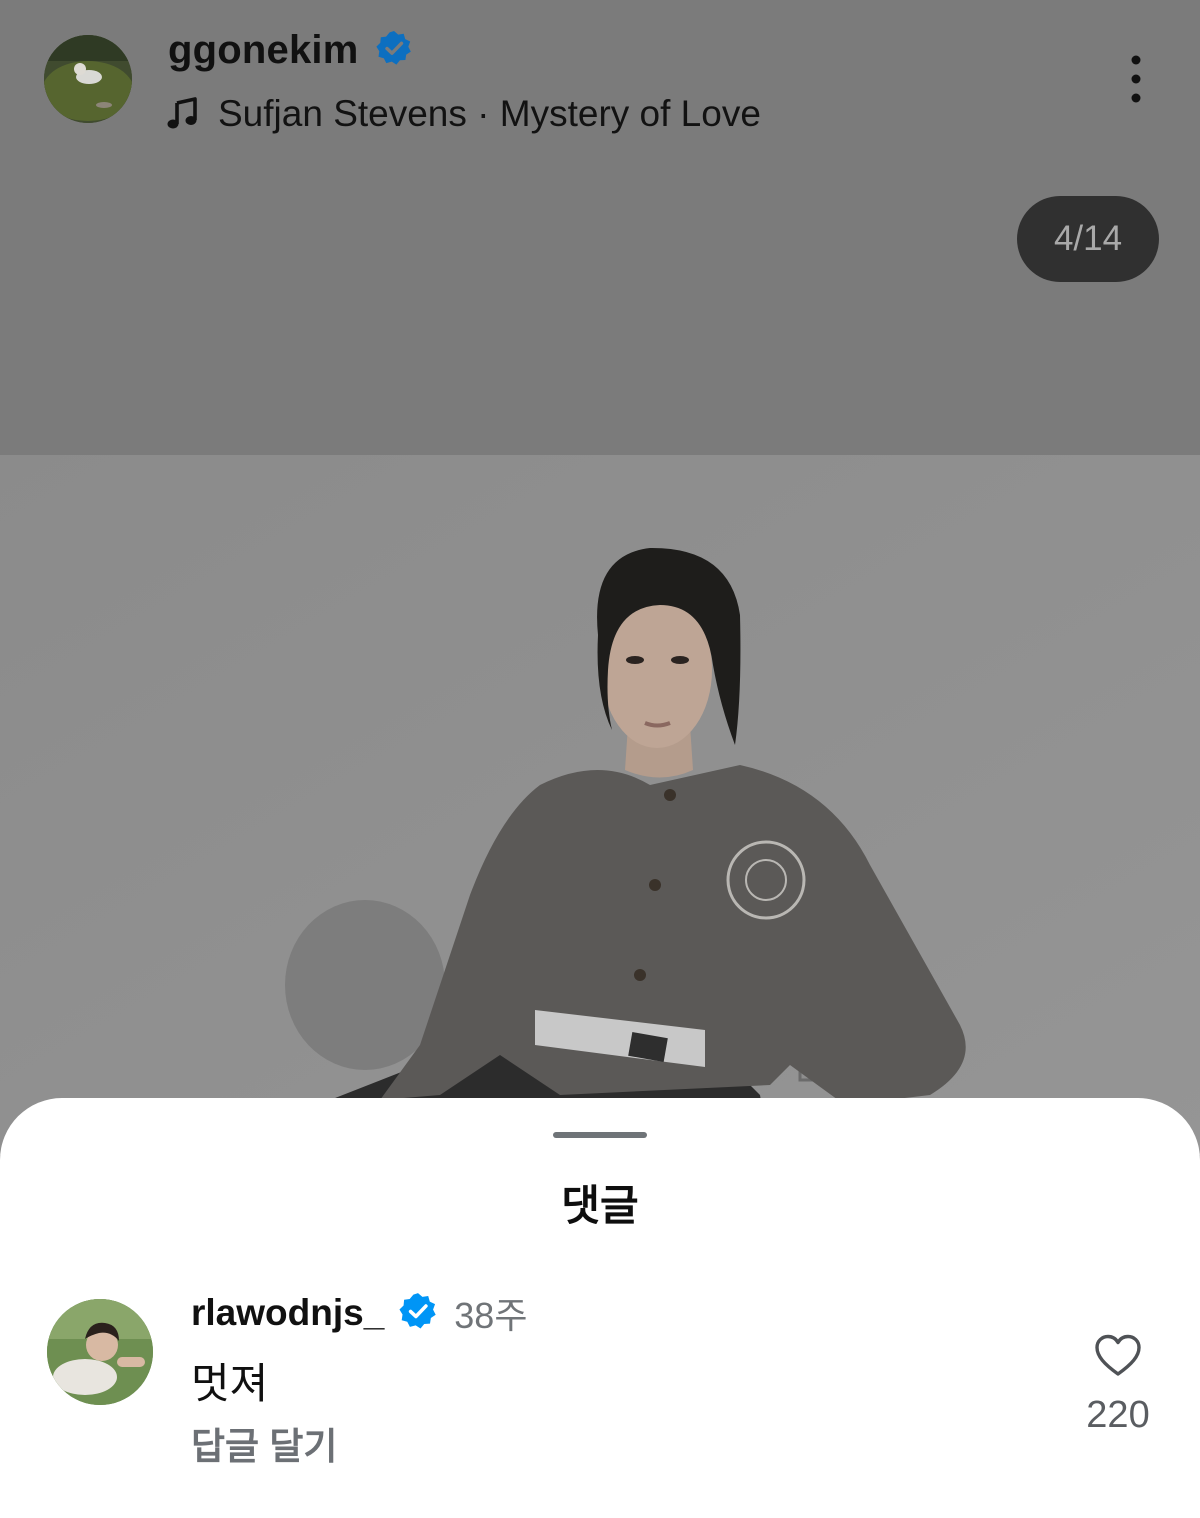  I want to click on comment-header: rlawodnjs_ 38주, so click(359, 1313).